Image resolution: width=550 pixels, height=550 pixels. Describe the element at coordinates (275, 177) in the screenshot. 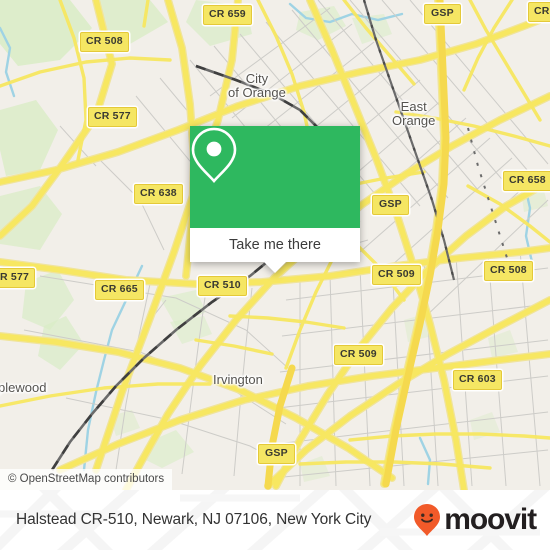

I see `popup-header` at that location.